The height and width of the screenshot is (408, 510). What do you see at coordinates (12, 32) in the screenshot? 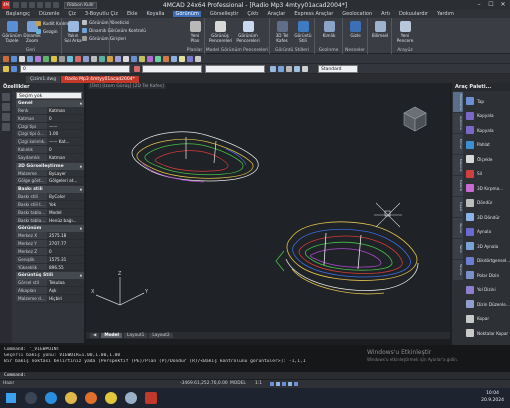
I see `gorunum-tazele-button: Görünüm Tazele` at bounding box center [12, 32].